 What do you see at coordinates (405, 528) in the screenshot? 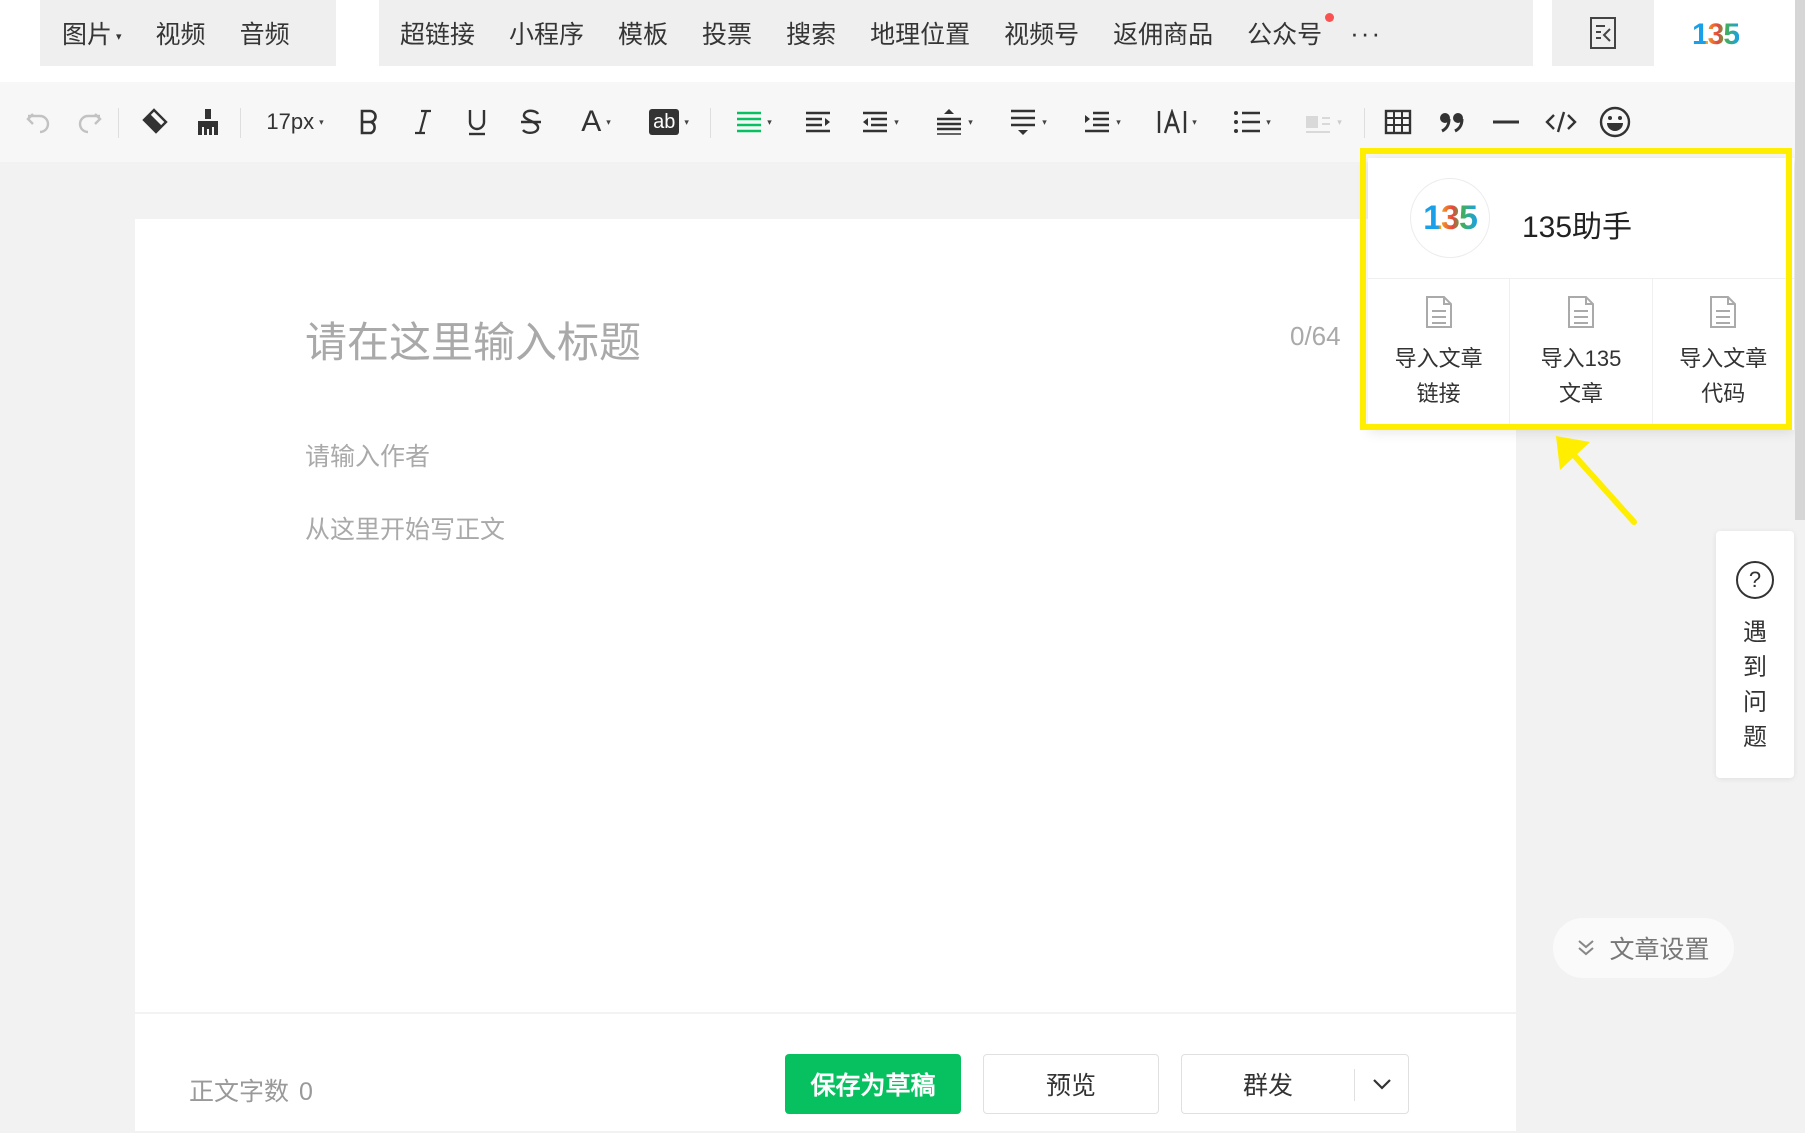
I see `body-editor: 从这里开始写正文` at bounding box center [405, 528].